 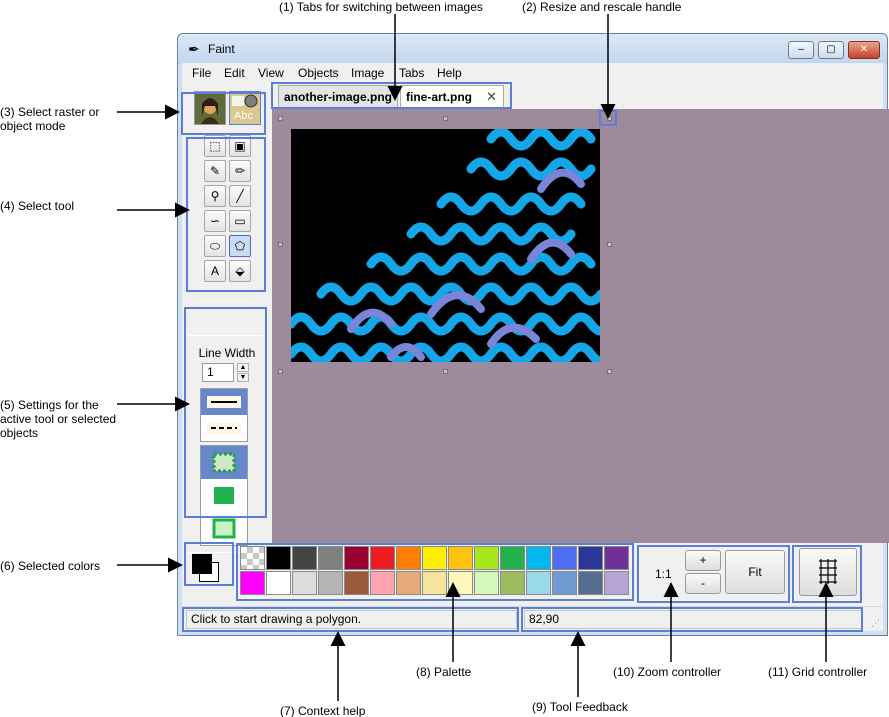 What do you see at coordinates (280, 371) in the screenshot?
I see `resize-handle-bl` at bounding box center [280, 371].